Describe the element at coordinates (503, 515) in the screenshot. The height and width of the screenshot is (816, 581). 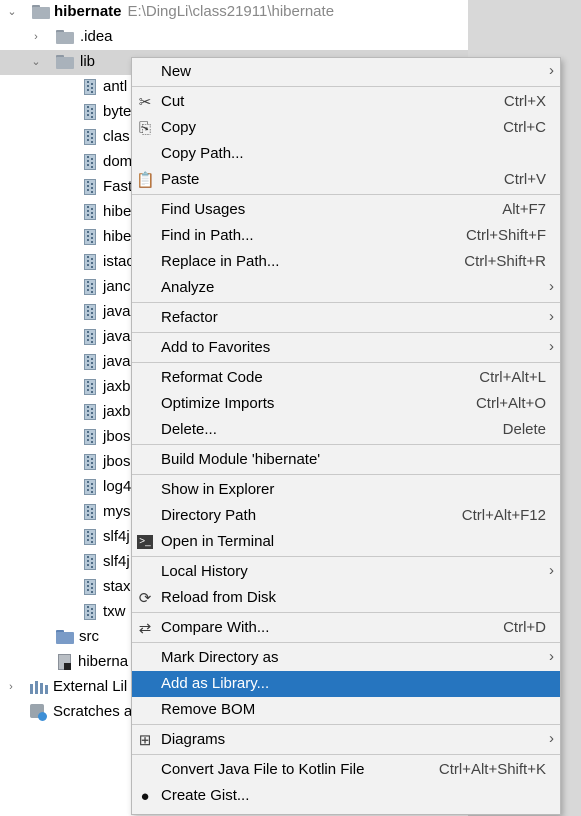
I see `menu-shortcut: Ctrl+Alt+F12` at that location.